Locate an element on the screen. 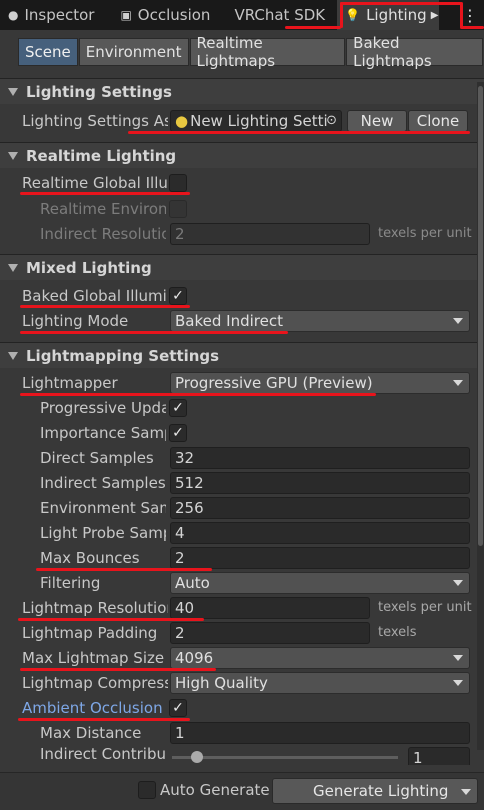 Image resolution: width=484 pixels, height=810 pixels. lighting-asset-icon: ● is located at coordinates (182, 120).